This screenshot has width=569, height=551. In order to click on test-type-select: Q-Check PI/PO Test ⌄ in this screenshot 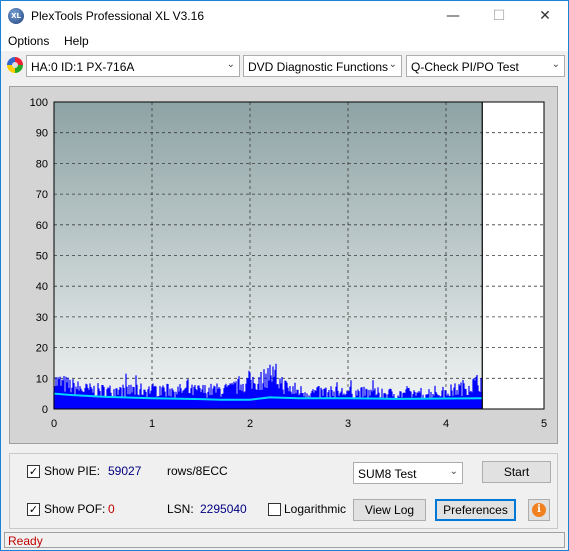, I will do `click(485, 66)`.